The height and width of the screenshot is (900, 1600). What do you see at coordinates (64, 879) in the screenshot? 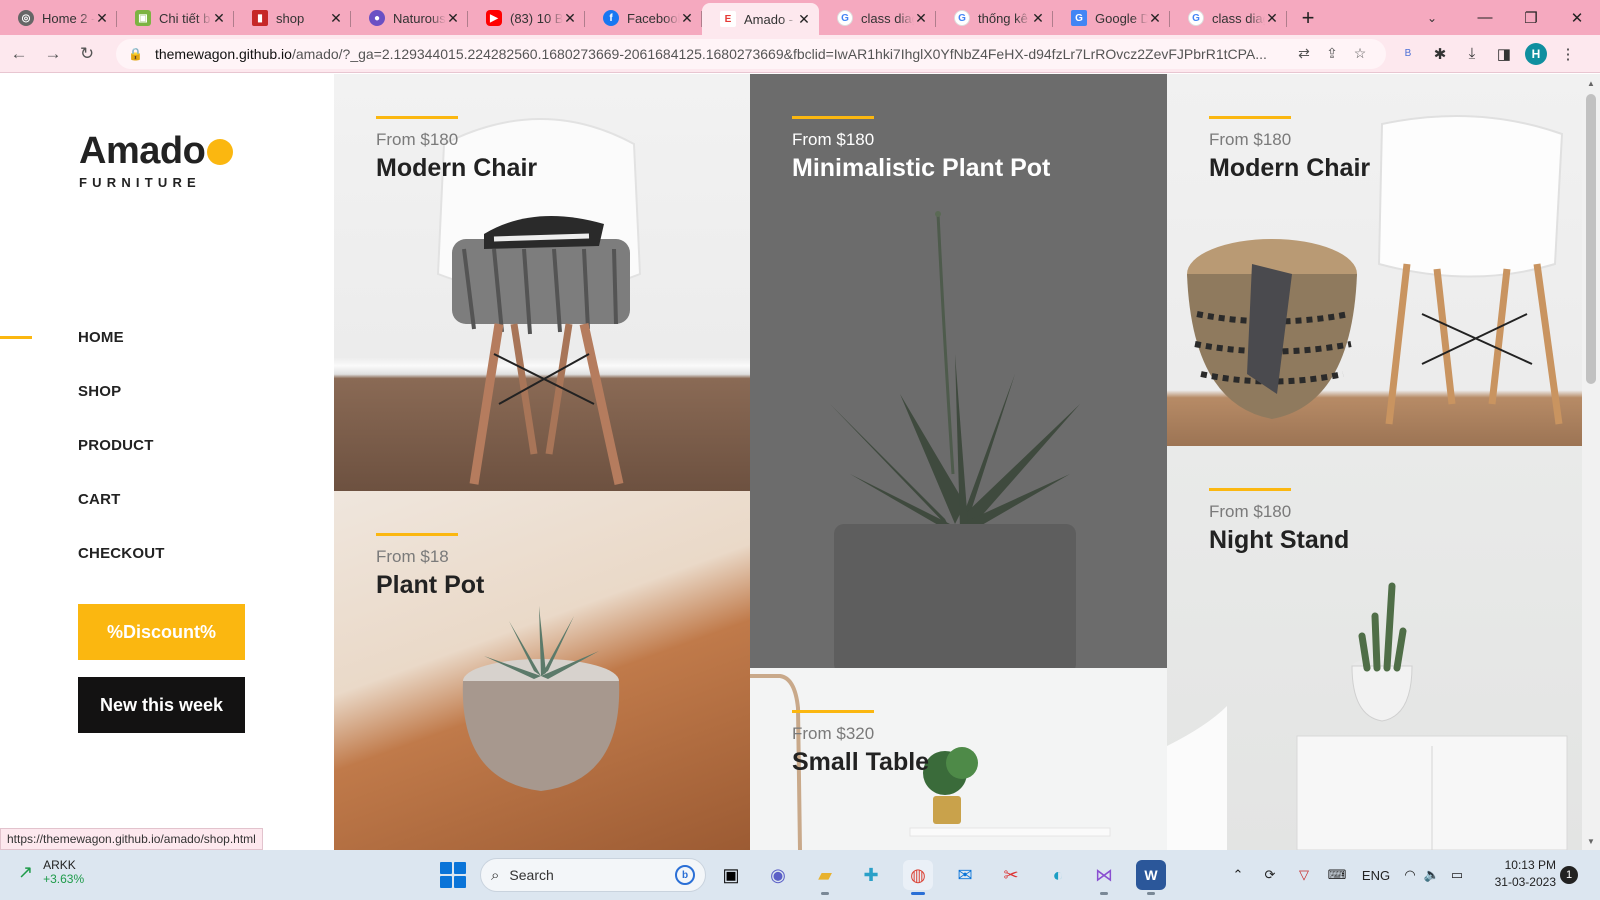
I see `stock-change: +3.63%` at bounding box center [64, 879].